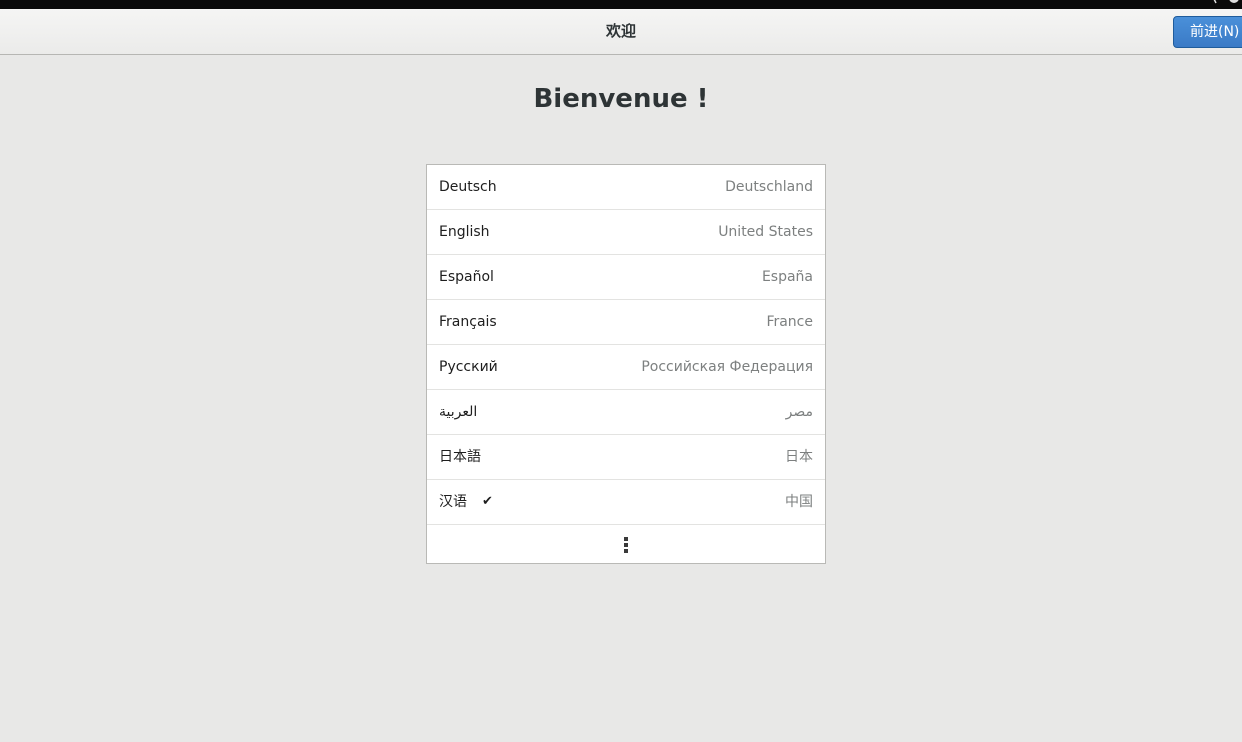 Image resolution: width=1242 pixels, height=742 pixels. What do you see at coordinates (1207, 32) in the screenshot?
I see `next-button: 前进(N)` at bounding box center [1207, 32].